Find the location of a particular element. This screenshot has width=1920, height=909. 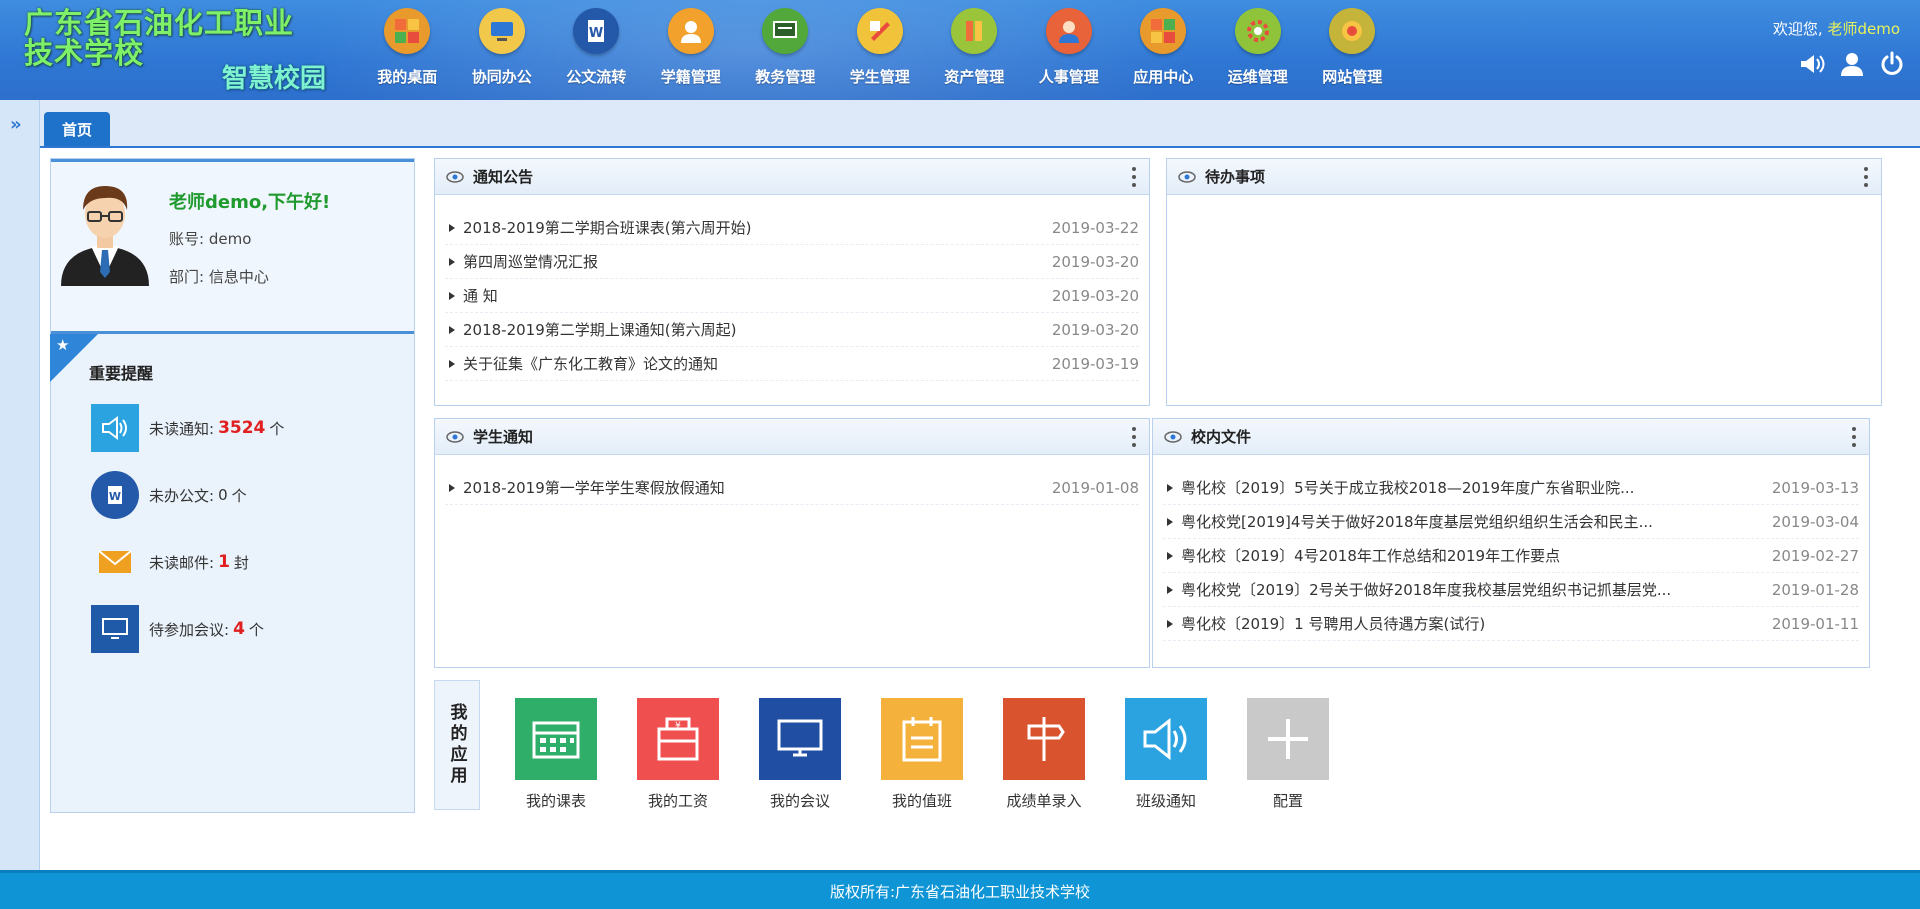

list-item: 2018-2019第二学期合班课表(第六周开始) 2019-03-22 is located at coordinates (792, 228).